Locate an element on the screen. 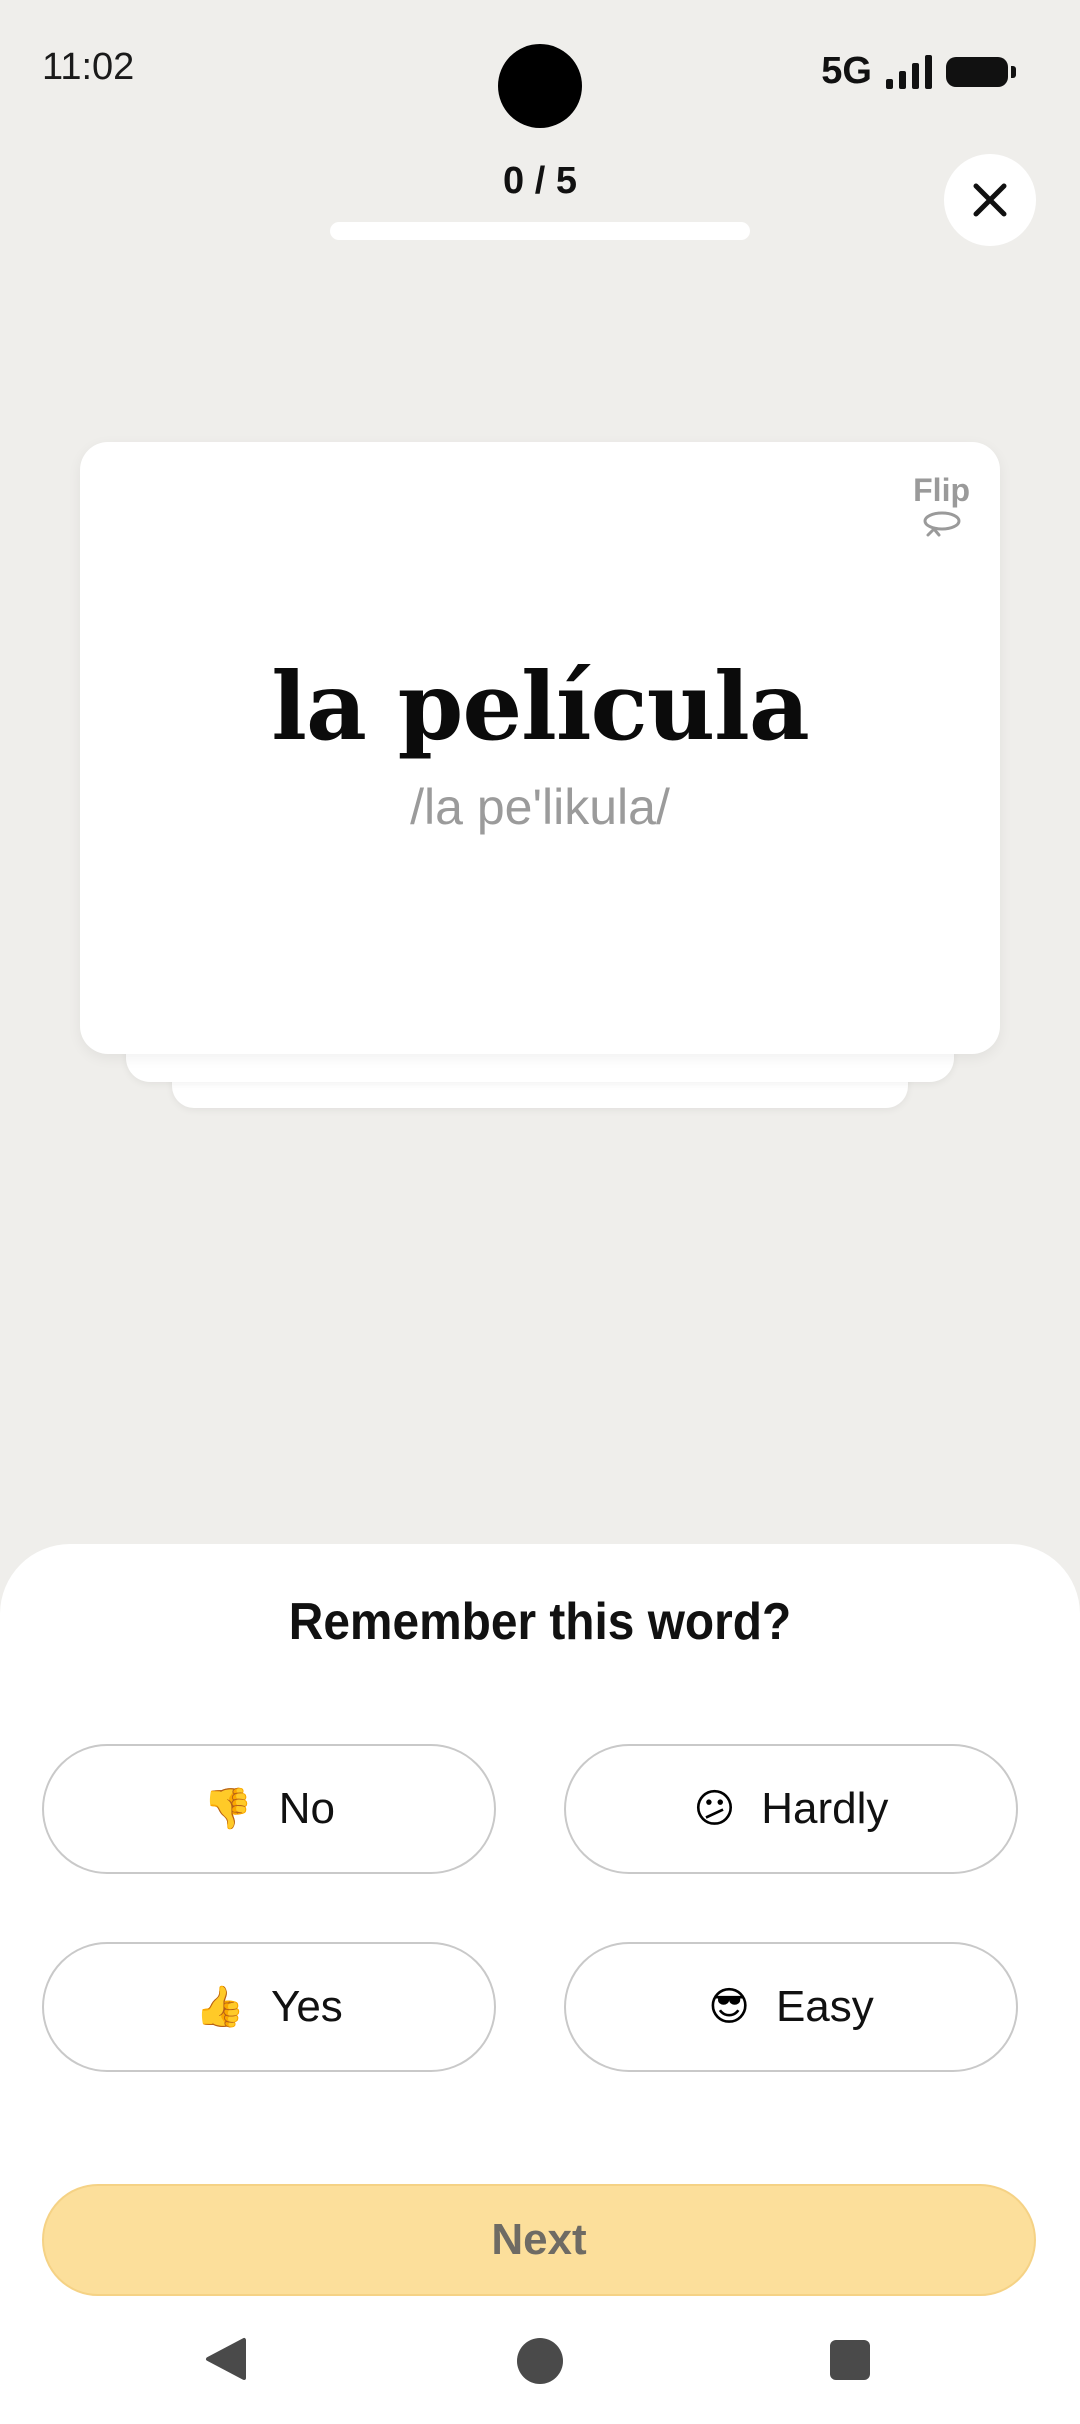 The image size is (1080, 2424). close-button is located at coordinates (990, 200).